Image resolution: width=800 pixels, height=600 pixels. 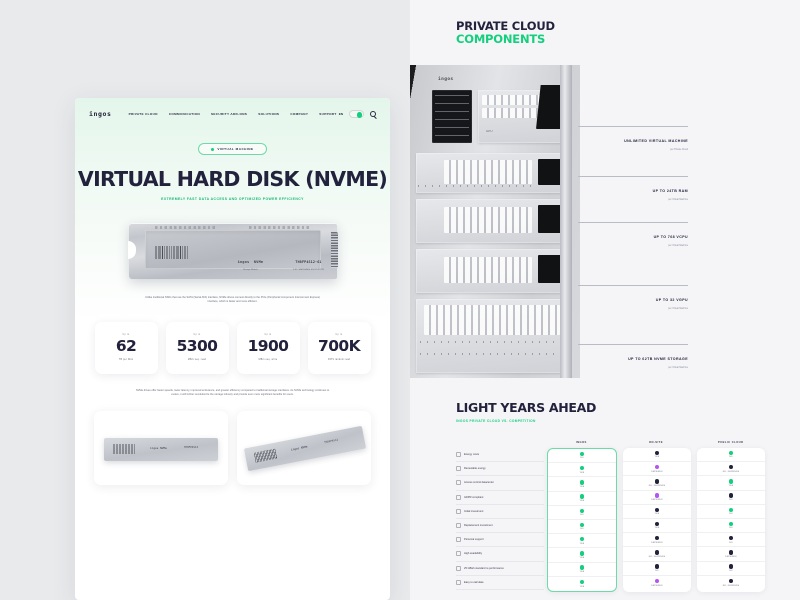 I want to click on stat-value: 5300, so click(x=197, y=346).